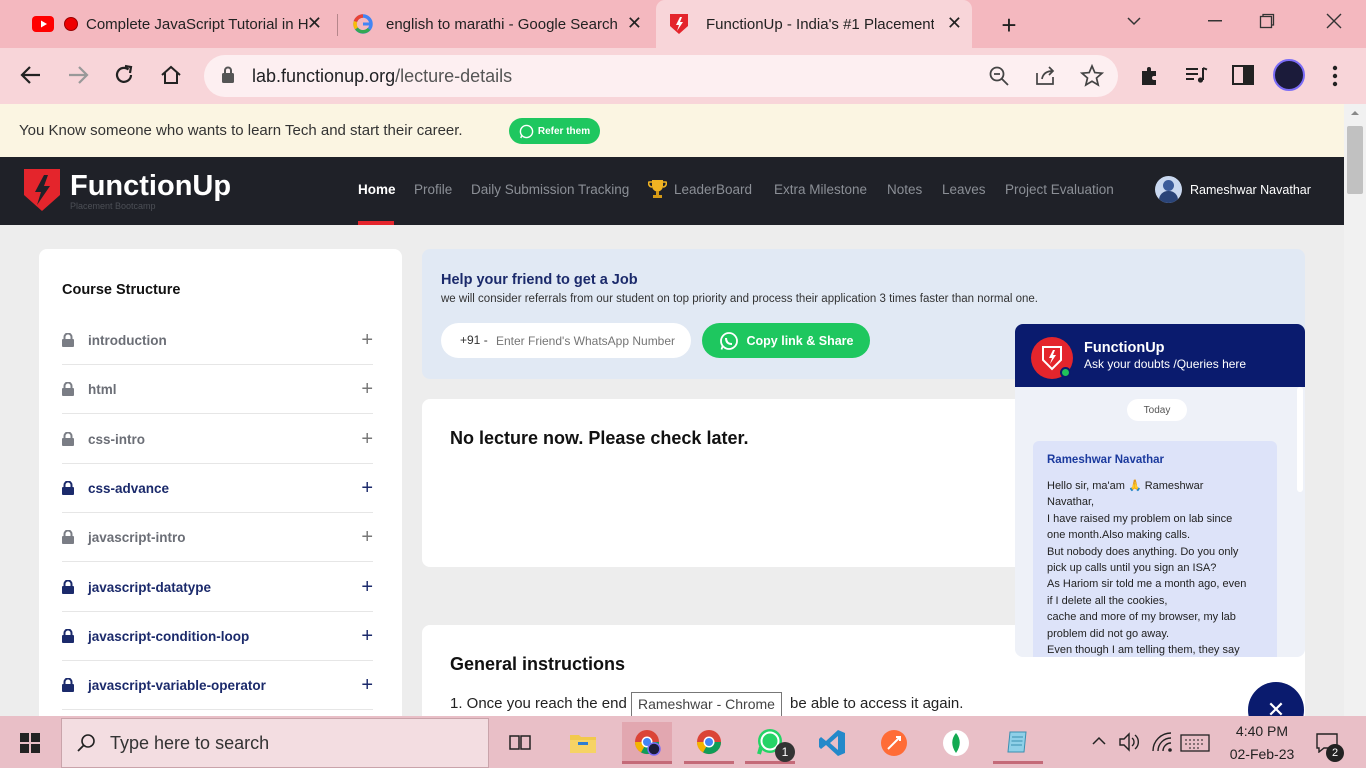  What do you see at coordinates (127, 340) in the screenshot?
I see `course-item-label: introduction` at bounding box center [127, 340].